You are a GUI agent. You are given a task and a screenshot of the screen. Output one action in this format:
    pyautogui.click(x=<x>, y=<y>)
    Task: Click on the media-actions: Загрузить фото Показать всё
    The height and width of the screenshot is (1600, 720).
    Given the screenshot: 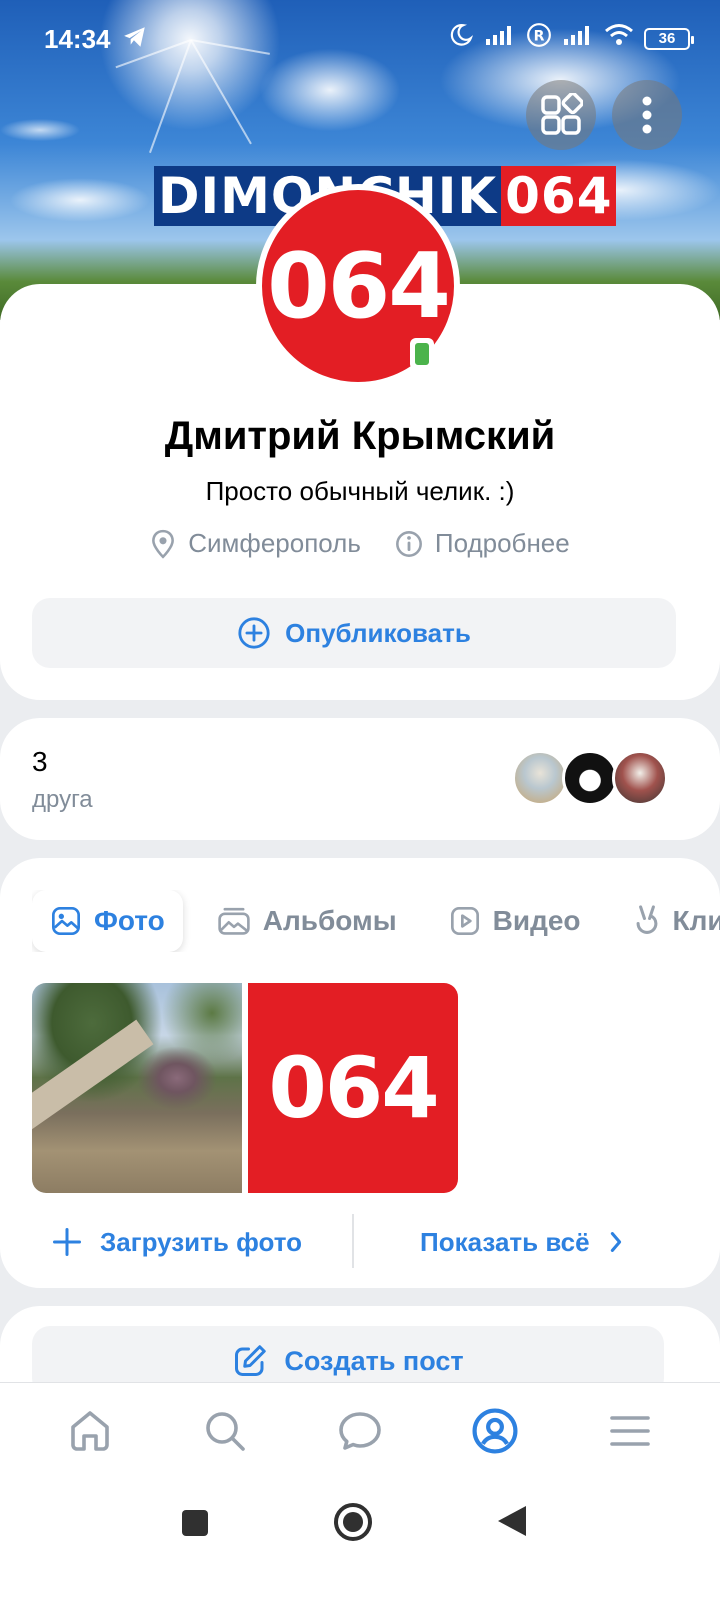 What is the action you would take?
    pyautogui.click(x=360, y=1242)
    